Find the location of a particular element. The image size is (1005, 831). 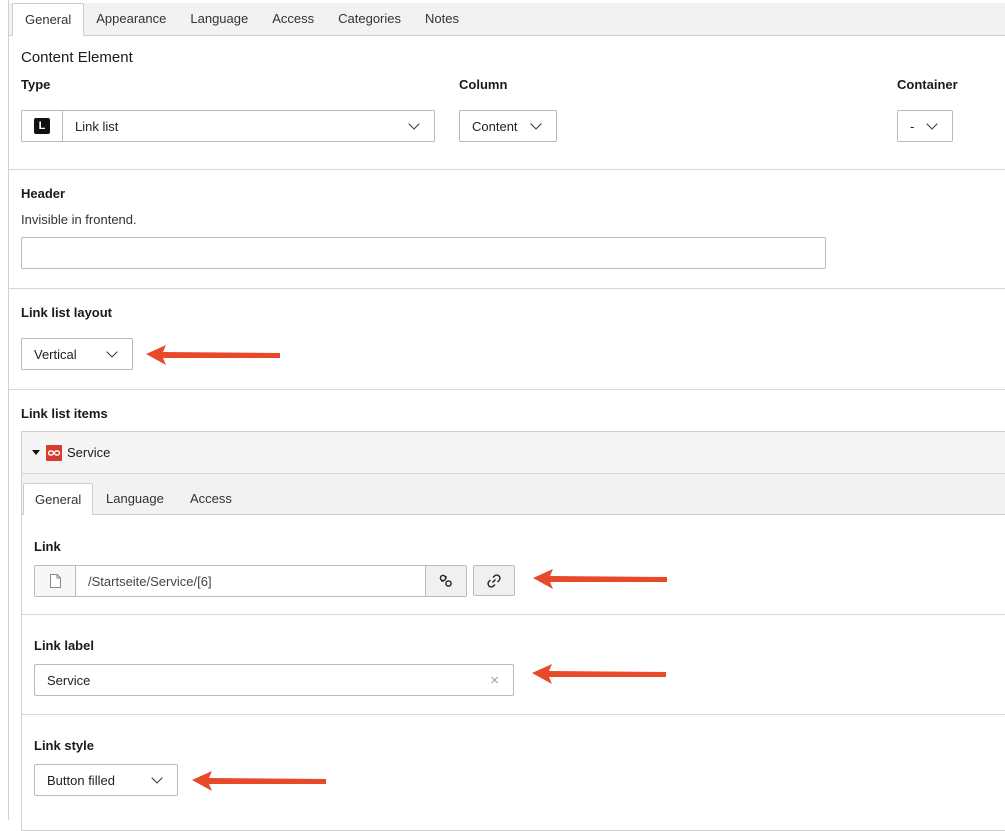

link-list-layout-label: Link list layout is located at coordinates (67, 312).